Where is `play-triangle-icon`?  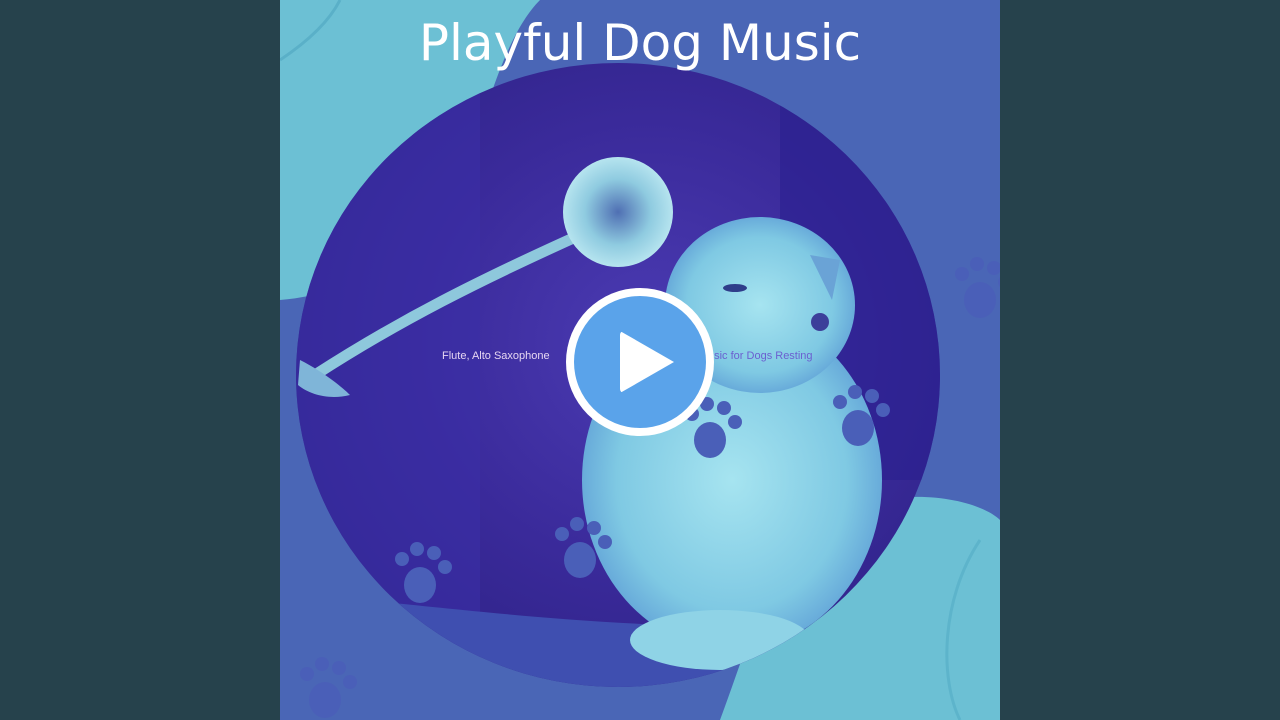 play-triangle-icon is located at coordinates (647, 362).